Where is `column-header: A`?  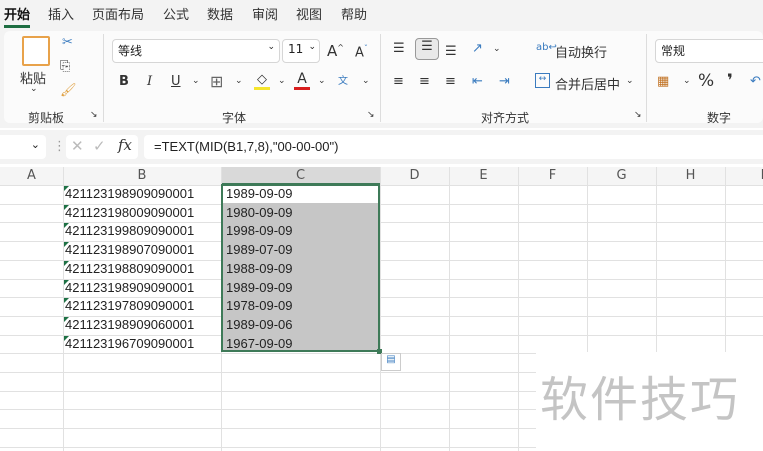
column-header: A is located at coordinates (31, 176).